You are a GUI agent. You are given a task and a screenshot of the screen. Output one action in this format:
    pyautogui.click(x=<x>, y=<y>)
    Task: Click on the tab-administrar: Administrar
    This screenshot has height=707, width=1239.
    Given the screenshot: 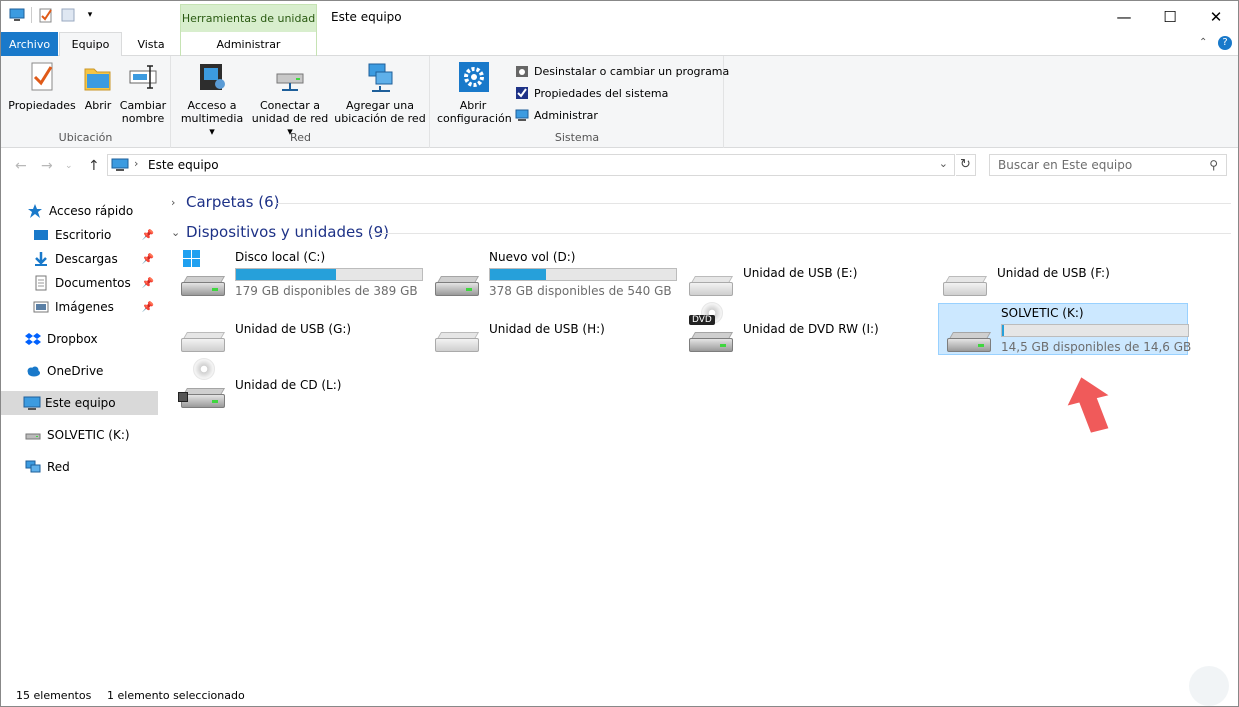 What is the action you would take?
    pyautogui.click(x=248, y=44)
    